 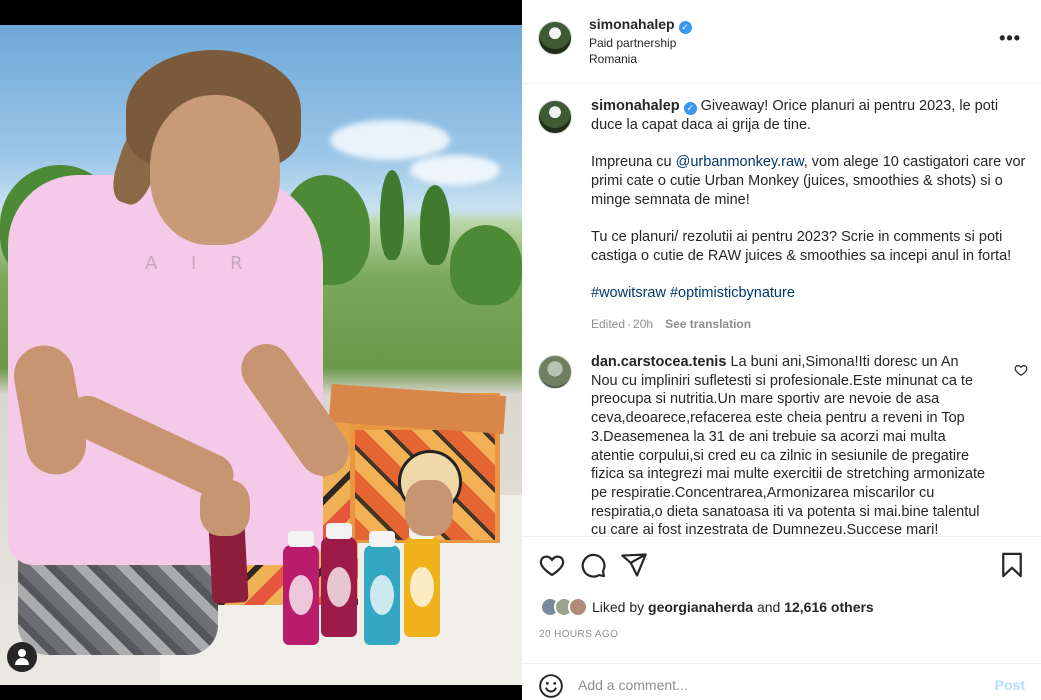 What do you see at coordinates (578, 634) in the screenshot?
I see `post-timestamp: 20 HOURS AGO` at bounding box center [578, 634].